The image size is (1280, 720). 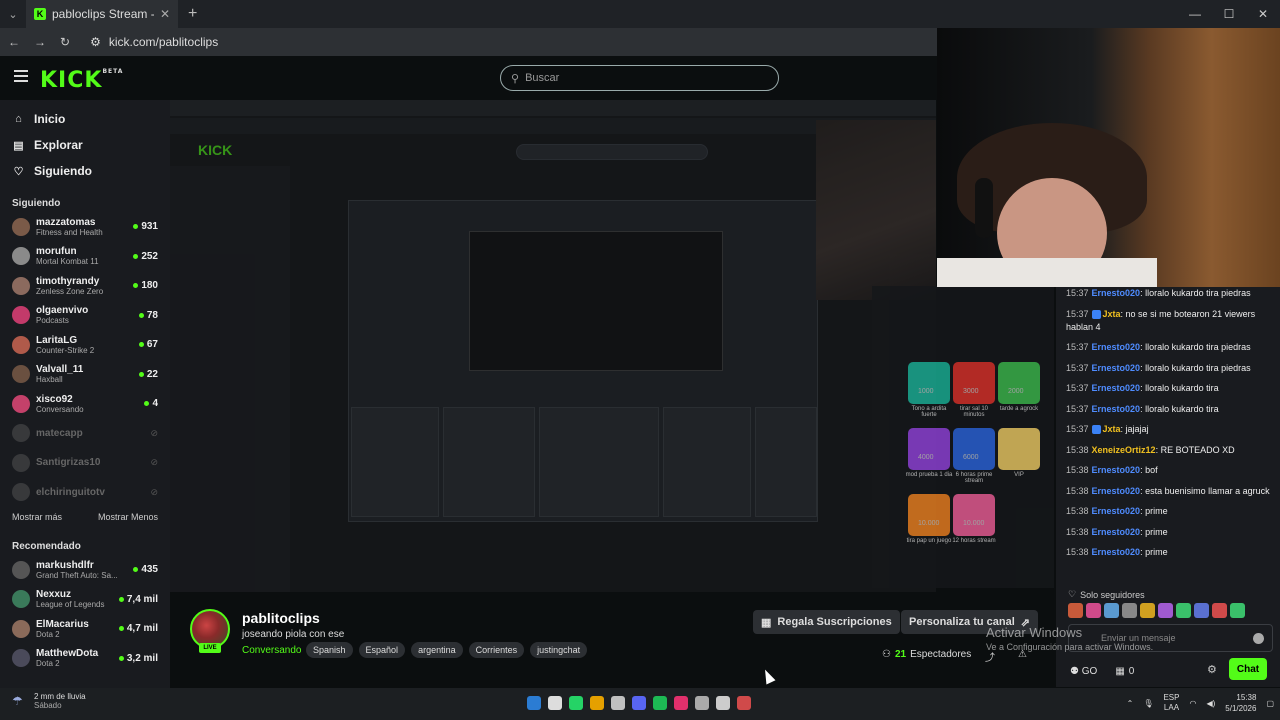 I want to click on show-more-link: Mostrar más, so click(x=37, y=517).